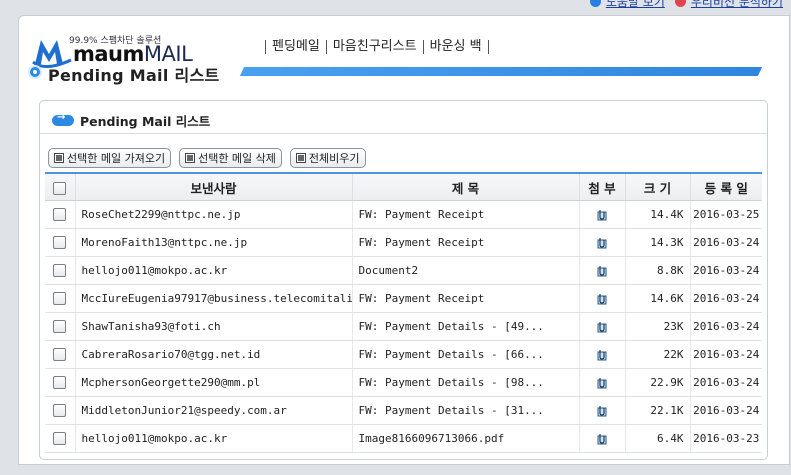  What do you see at coordinates (190, 158) in the screenshot?
I see `delete-icon` at bounding box center [190, 158].